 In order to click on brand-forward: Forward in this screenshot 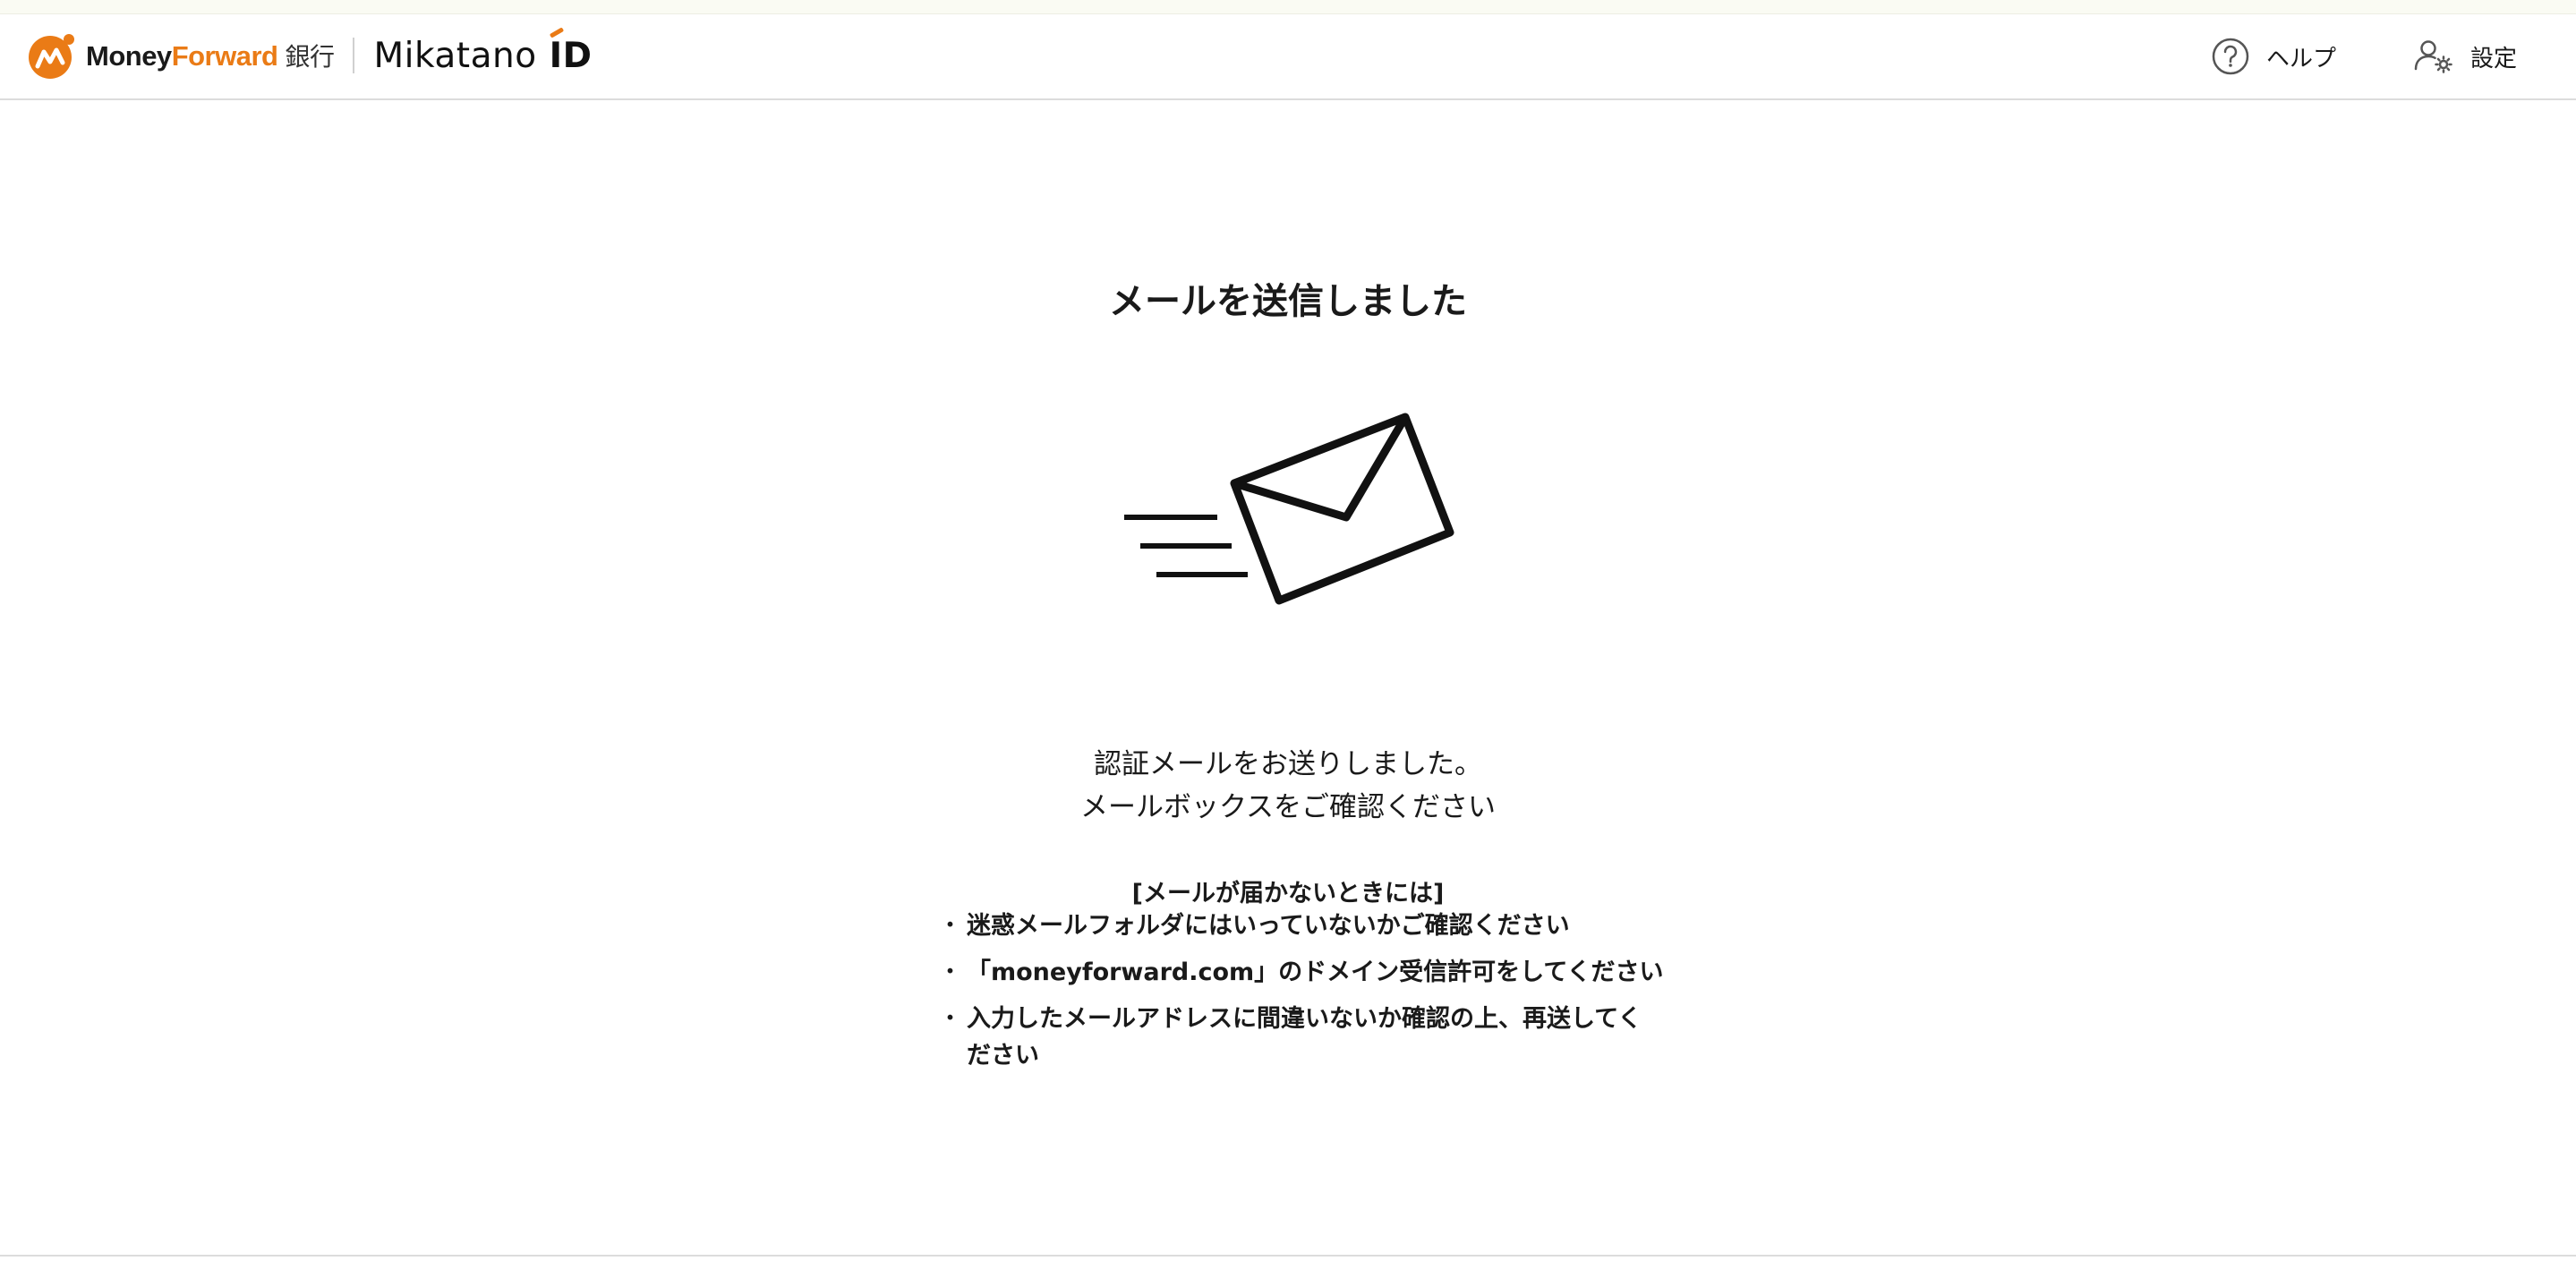, I will do `click(224, 56)`.